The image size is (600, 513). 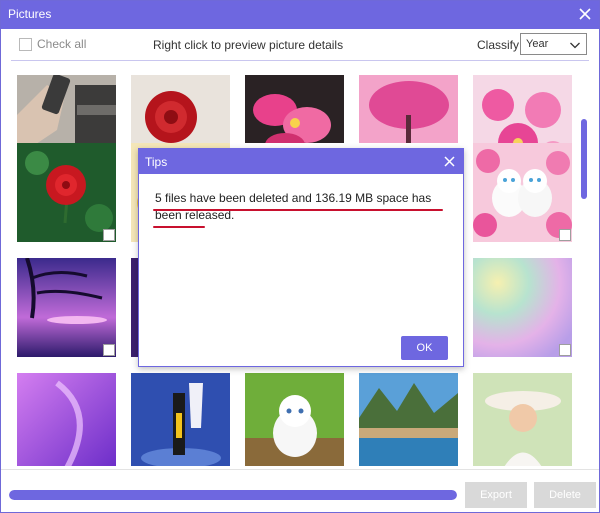 What do you see at coordinates (500, 45) in the screenshot?
I see `classify-label: Classify:` at bounding box center [500, 45].